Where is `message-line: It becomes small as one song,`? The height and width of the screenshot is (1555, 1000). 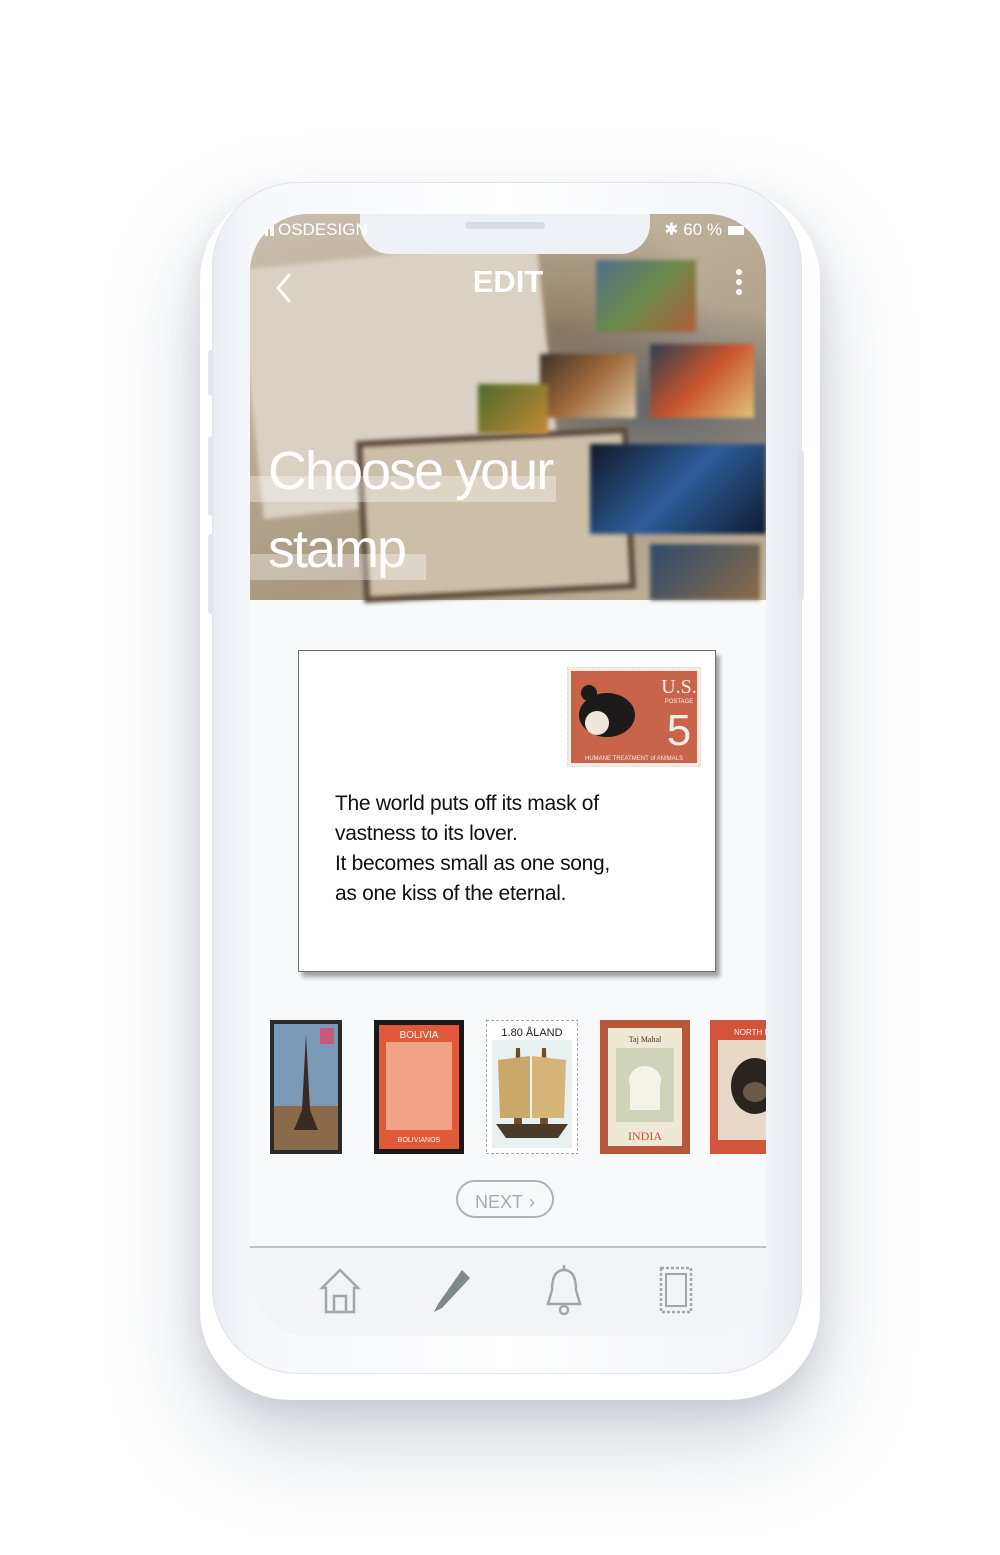 message-line: It becomes small as one song, is located at coordinates (472, 863).